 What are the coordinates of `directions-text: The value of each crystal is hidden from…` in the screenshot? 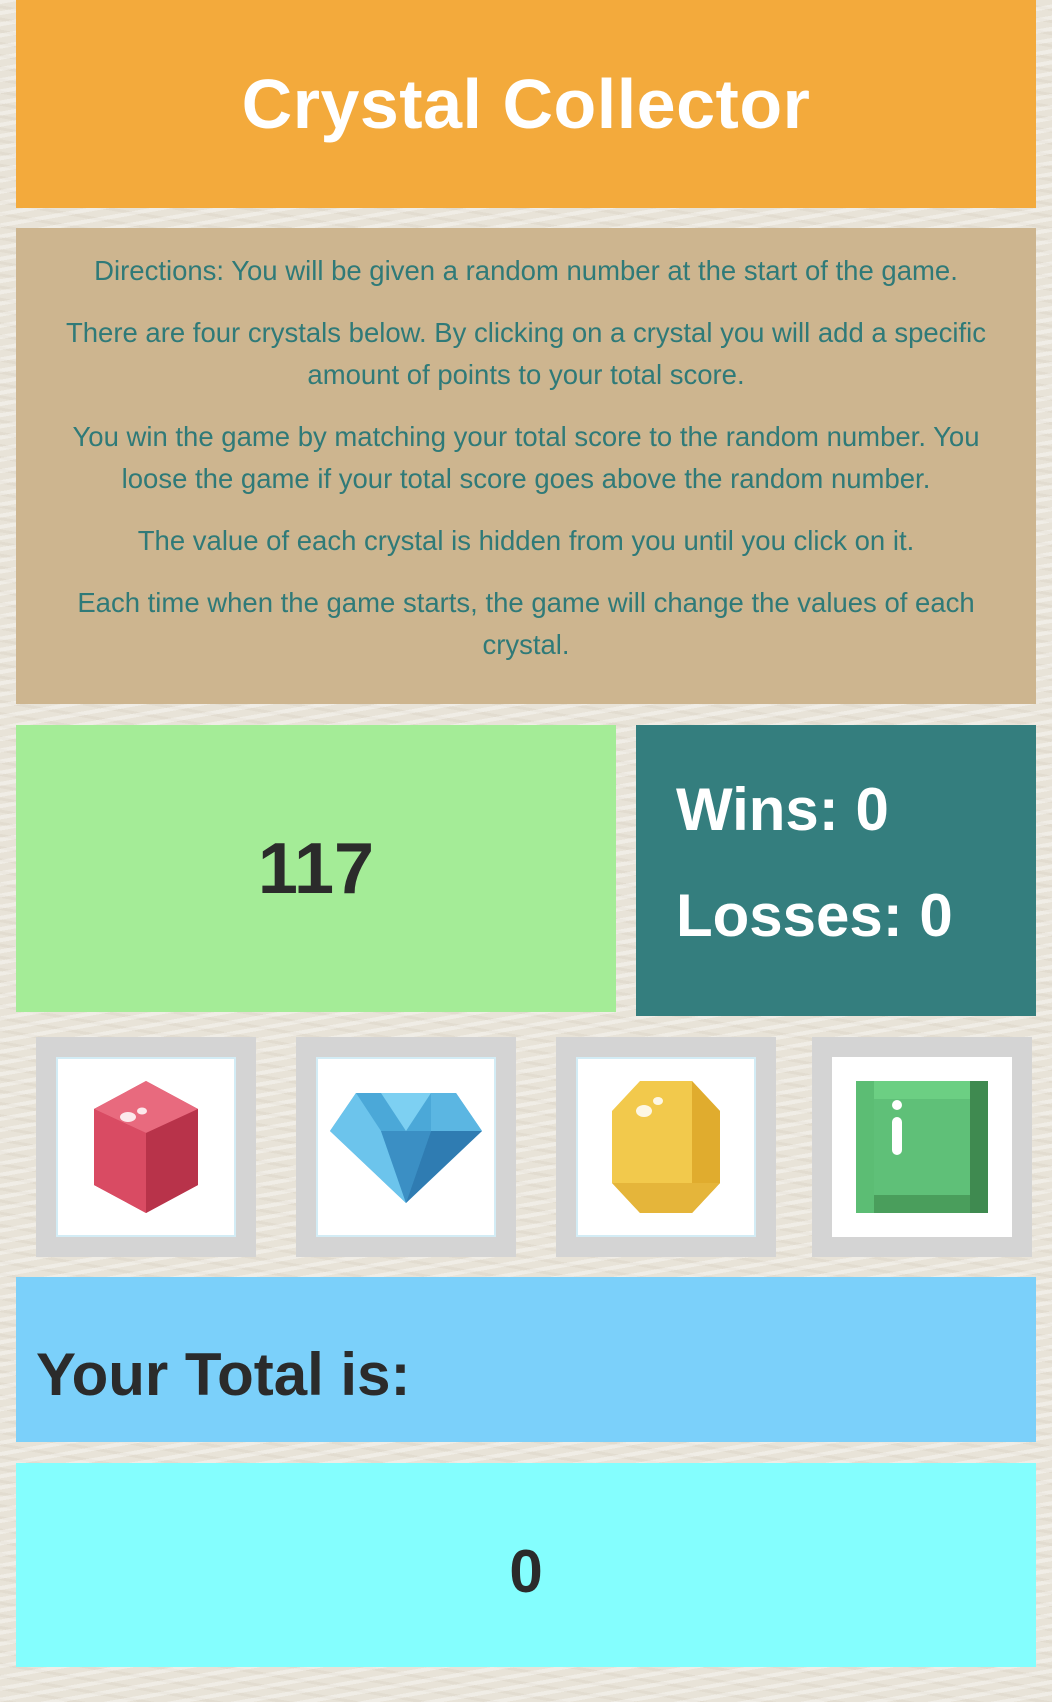 It's located at (526, 540).